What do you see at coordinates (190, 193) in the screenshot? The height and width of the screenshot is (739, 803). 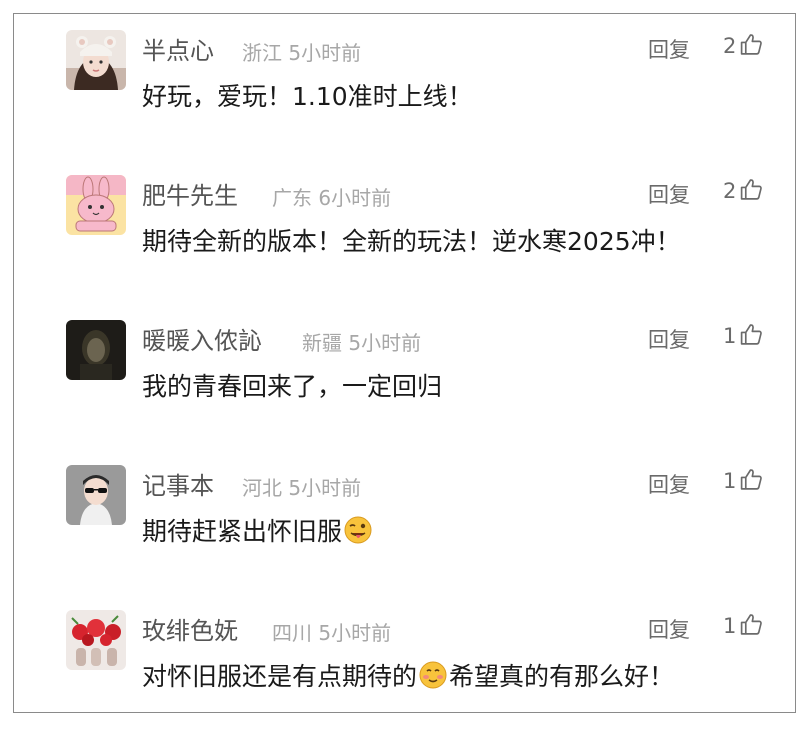 I see `username: 肥牛先生` at bounding box center [190, 193].